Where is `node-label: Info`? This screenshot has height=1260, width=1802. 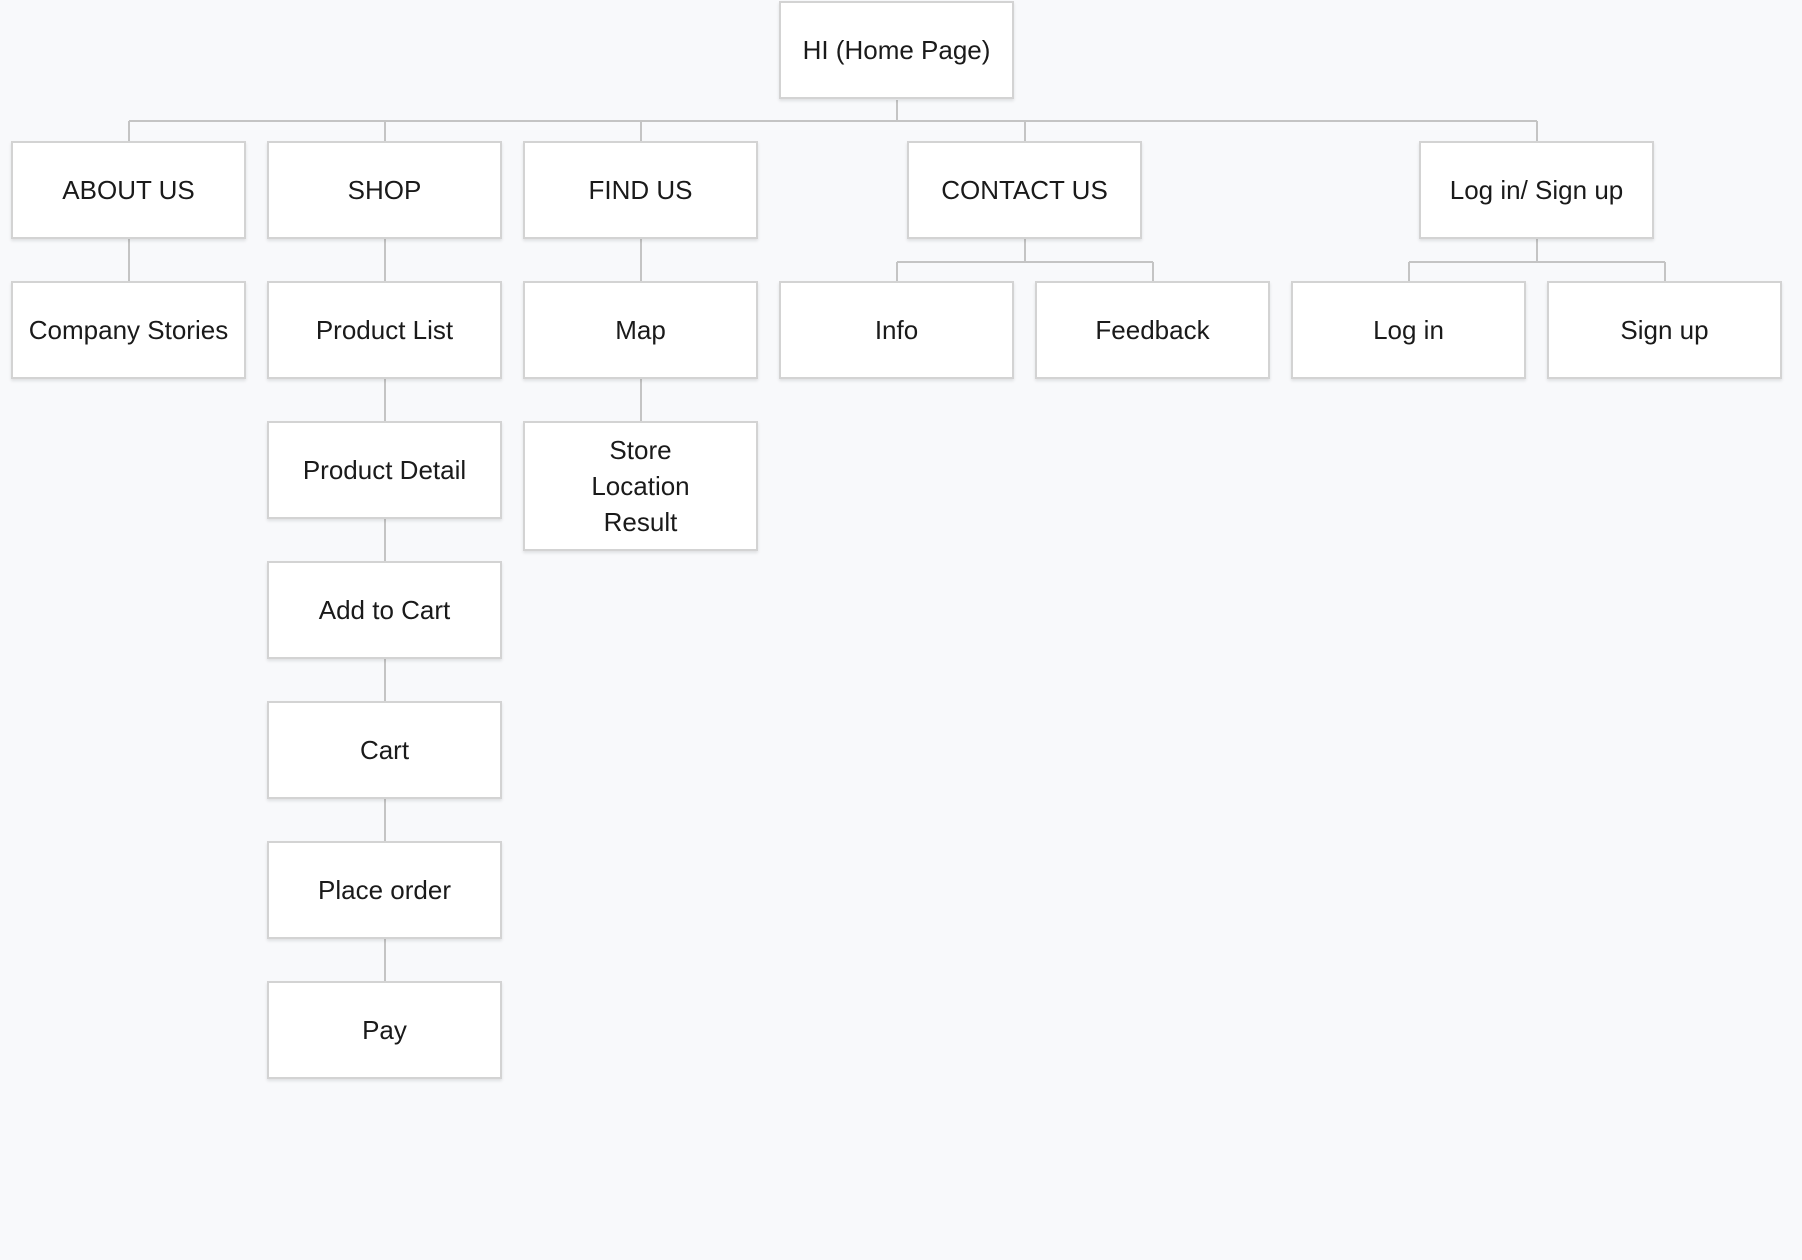
node-label: Info is located at coordinates (896, 330).